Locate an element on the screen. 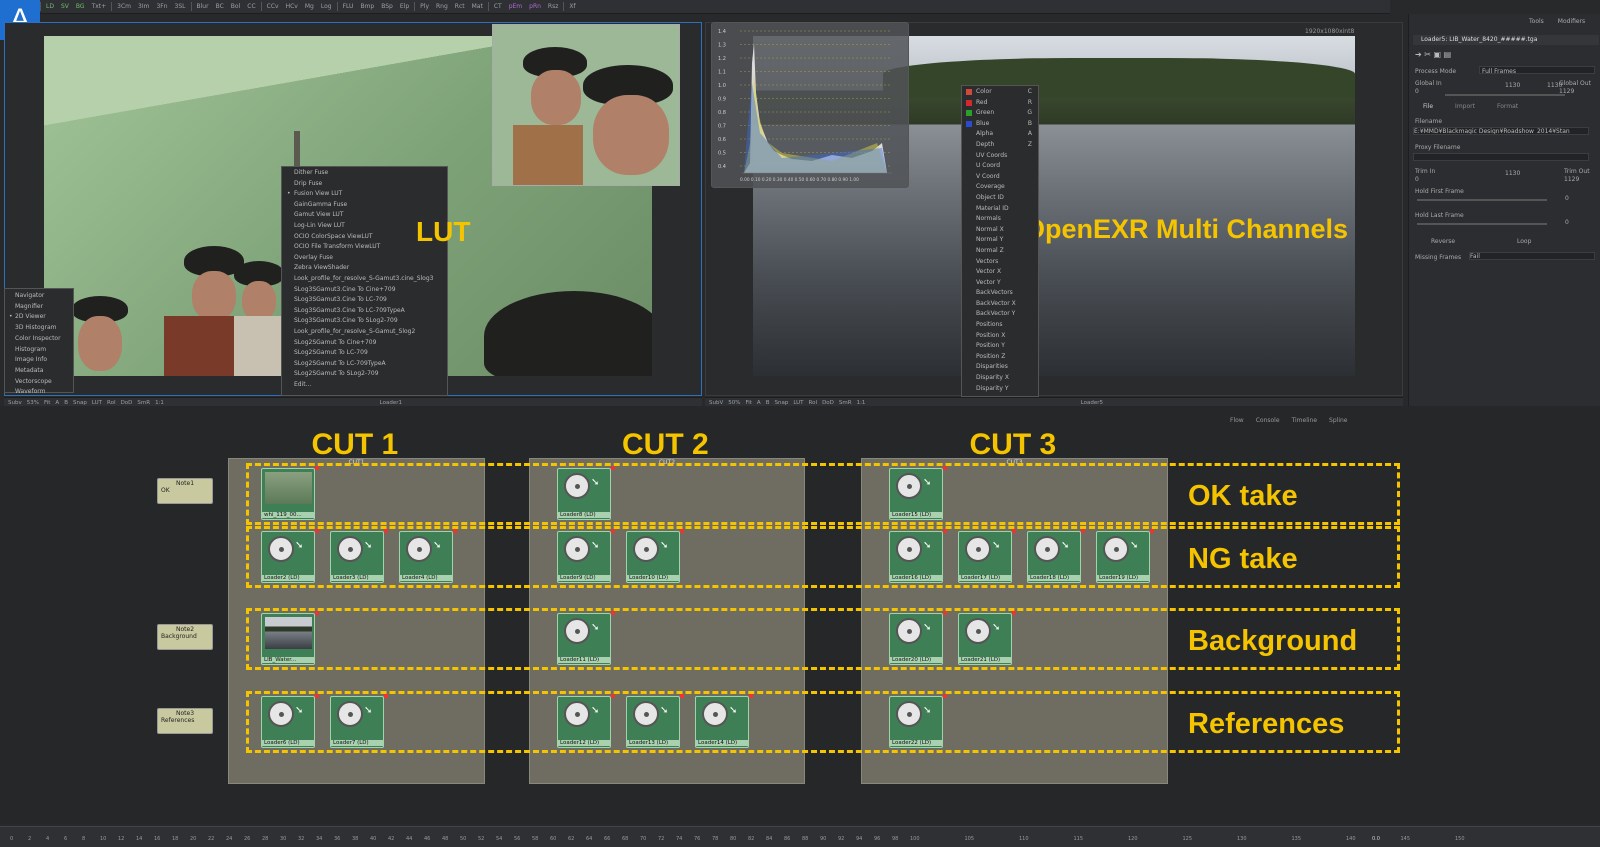 This screenshot has width=1600, height=847. node-thumbnail is located at coordinates (288, 488).